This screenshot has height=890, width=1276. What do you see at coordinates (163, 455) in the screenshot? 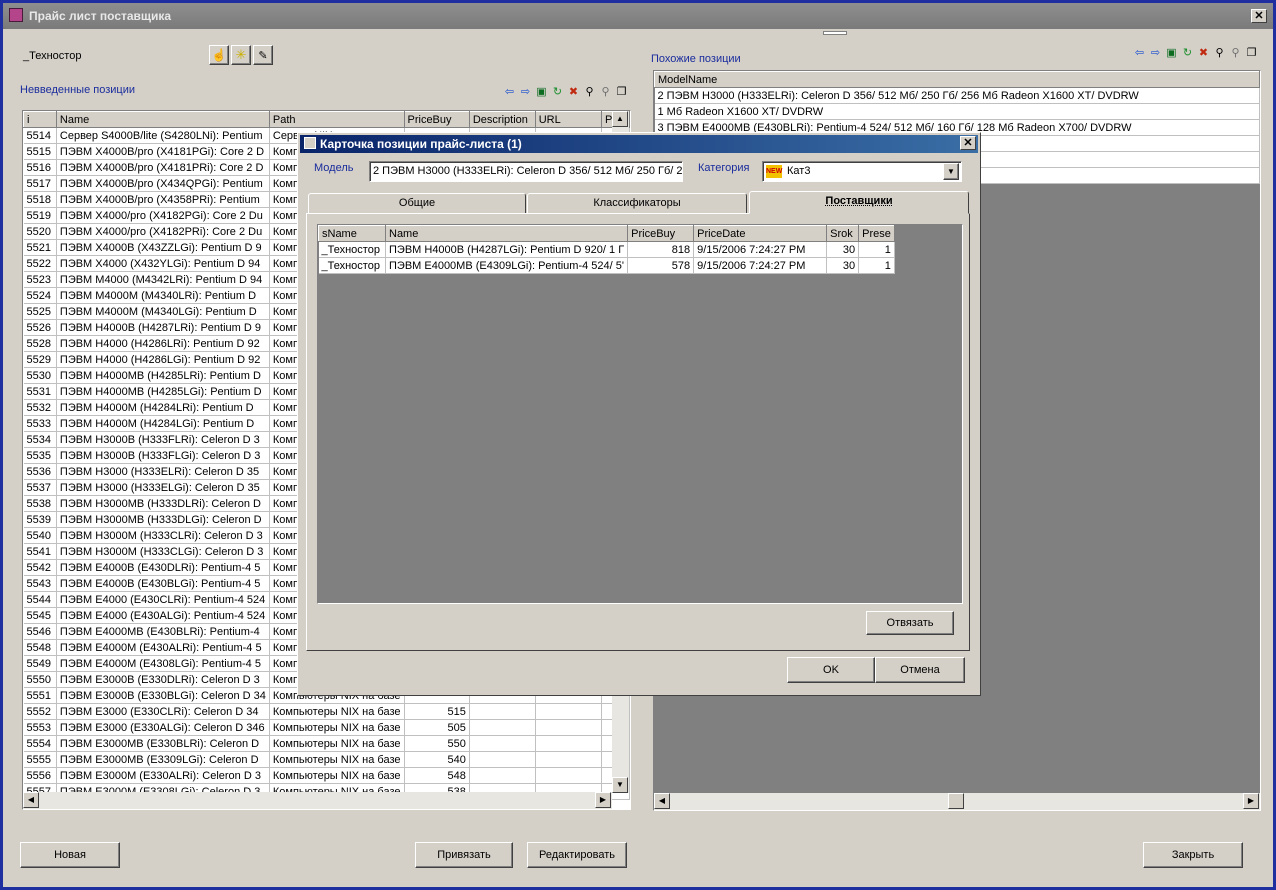
I see `table-cell: ПЭВМ H3000B (H333FLGi): Celeron D 3` at bounding box center [163, 455].